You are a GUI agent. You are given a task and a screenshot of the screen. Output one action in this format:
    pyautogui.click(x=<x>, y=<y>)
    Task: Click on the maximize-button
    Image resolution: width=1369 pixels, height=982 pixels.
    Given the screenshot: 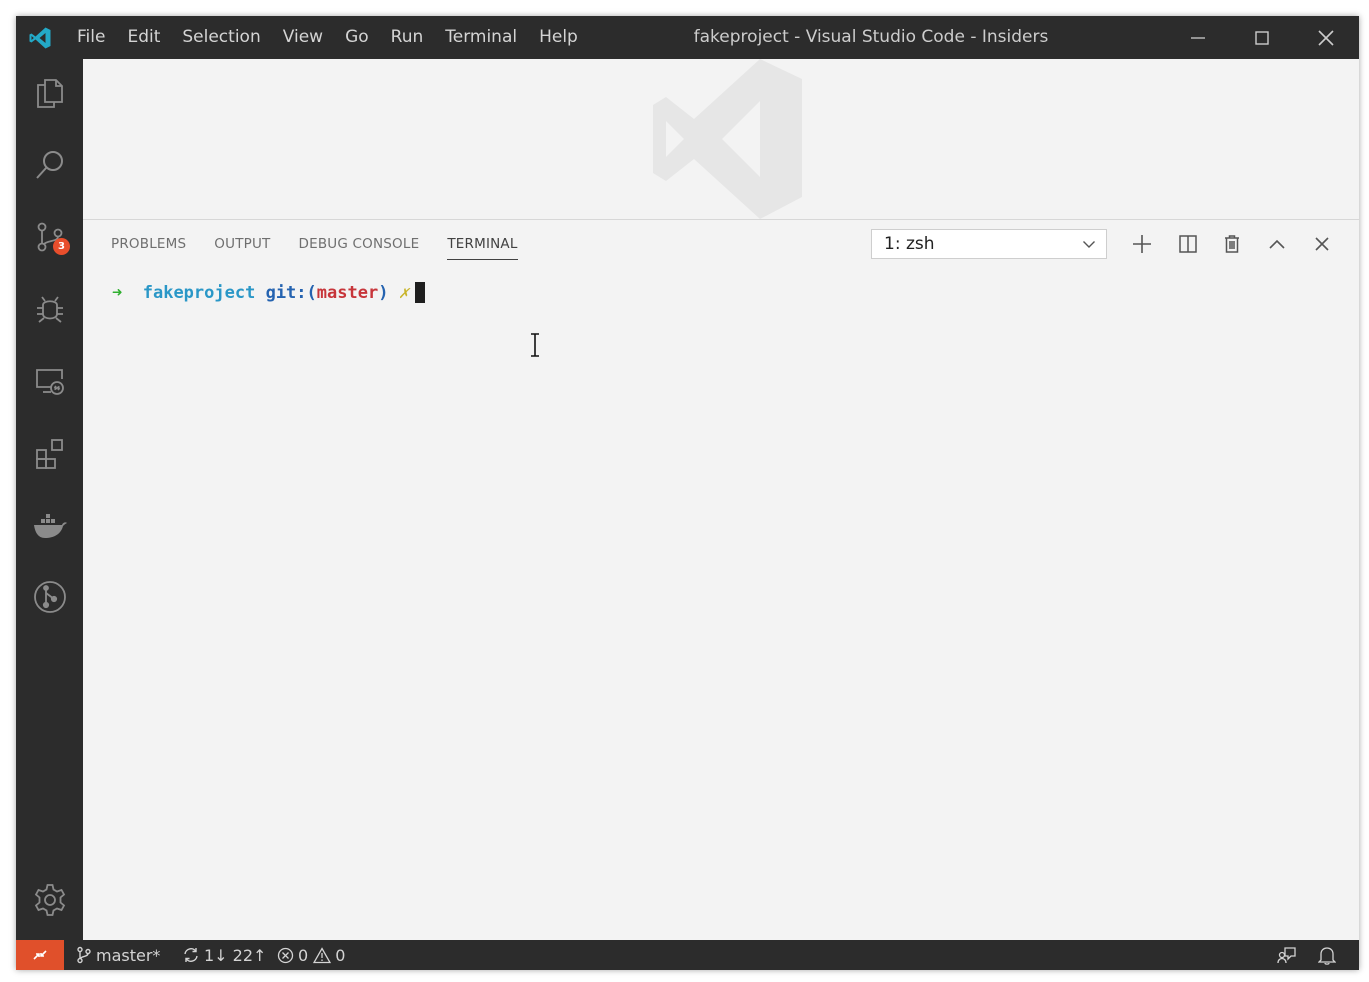 What is the action you would take?
    pyautogui.click(x=1262, y=37)
    